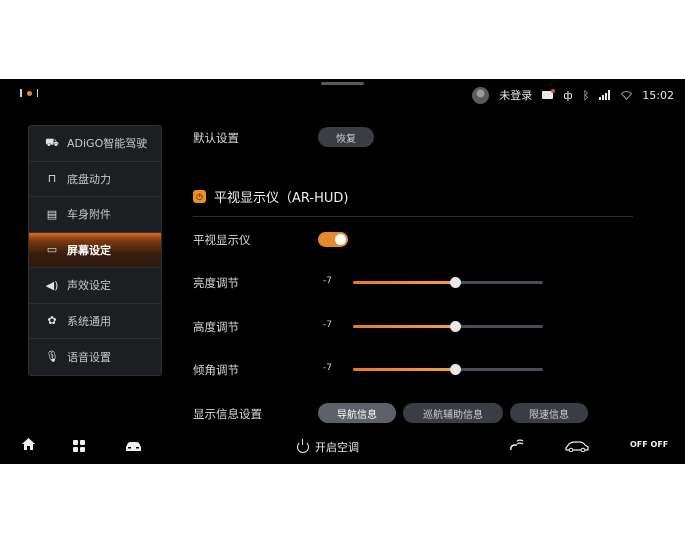 The height and width of the screenshot is (543, 685). What do you see at coordinates (413, 216) in the screenshot?
I see `divider` at bounding box center [413, 216].